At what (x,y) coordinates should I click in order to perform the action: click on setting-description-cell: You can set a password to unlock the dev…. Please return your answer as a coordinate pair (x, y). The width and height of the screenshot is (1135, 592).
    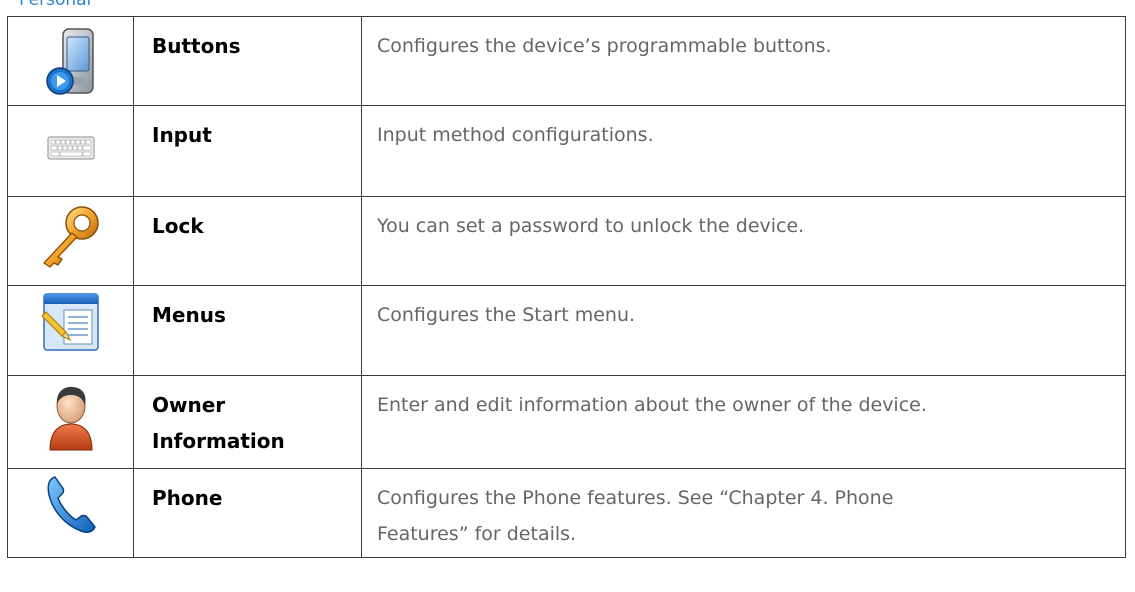
    Looking at the image, I should click on (743, 241).